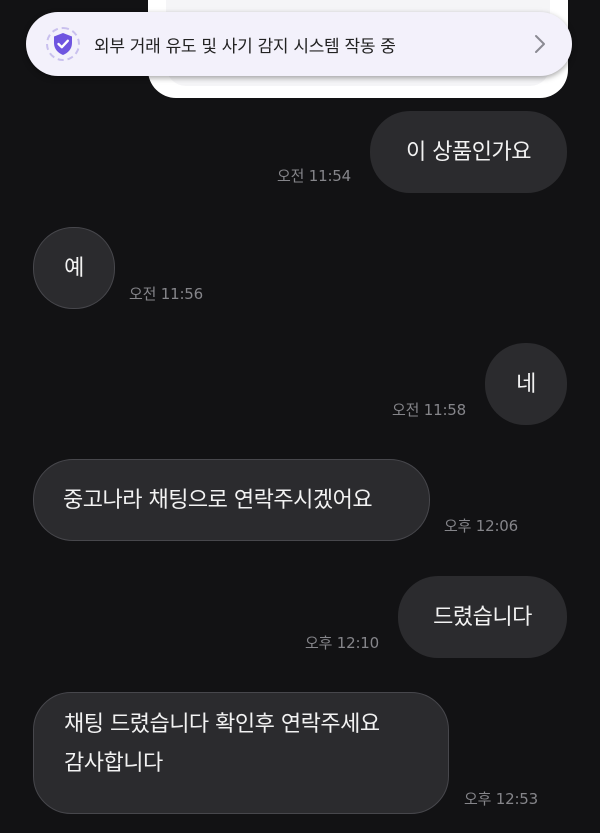  I want to click on message-text-line: 감사합니다, so click(113, 763).